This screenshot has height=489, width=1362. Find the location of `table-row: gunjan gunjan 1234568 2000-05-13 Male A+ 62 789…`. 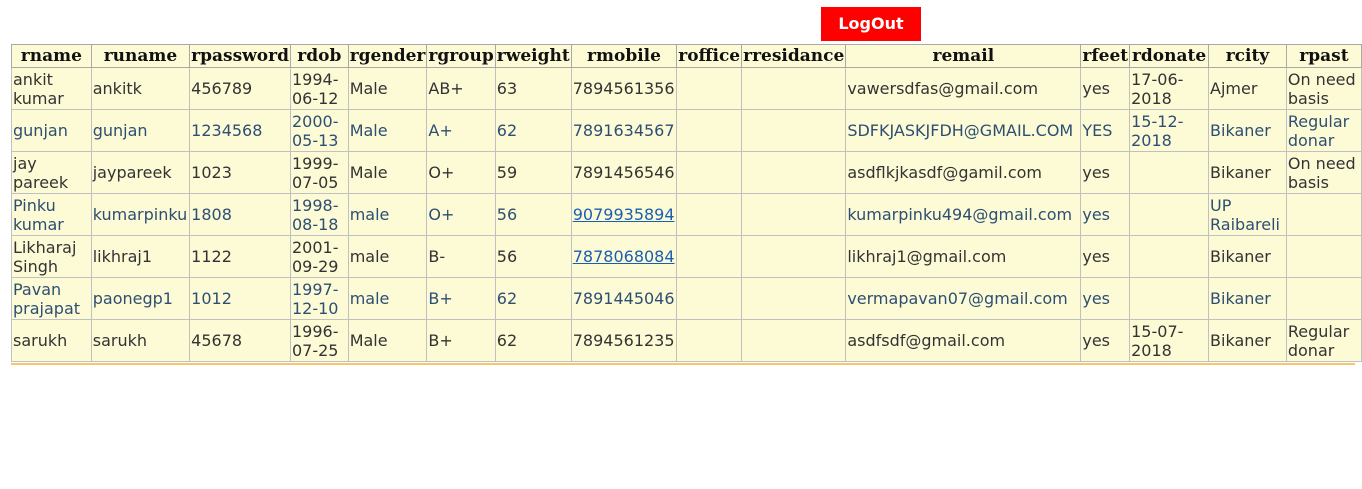

table-row: gunjan gunjan 1234568 2000-05-13 Male A+ 62 789… is located at coordinates (686, 130).